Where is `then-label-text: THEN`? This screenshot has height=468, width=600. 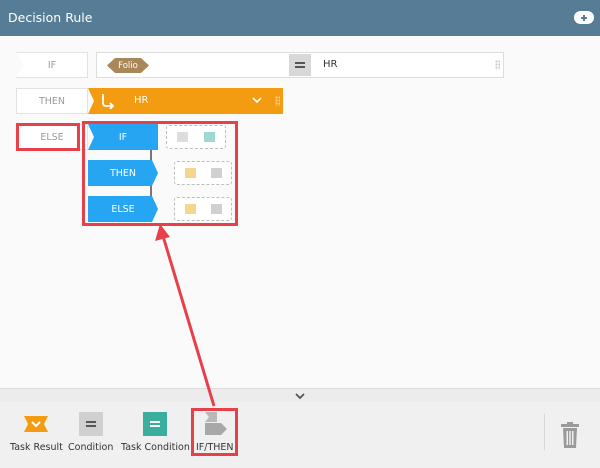
then-label-text: THEN is located at coordinates (52, 101).